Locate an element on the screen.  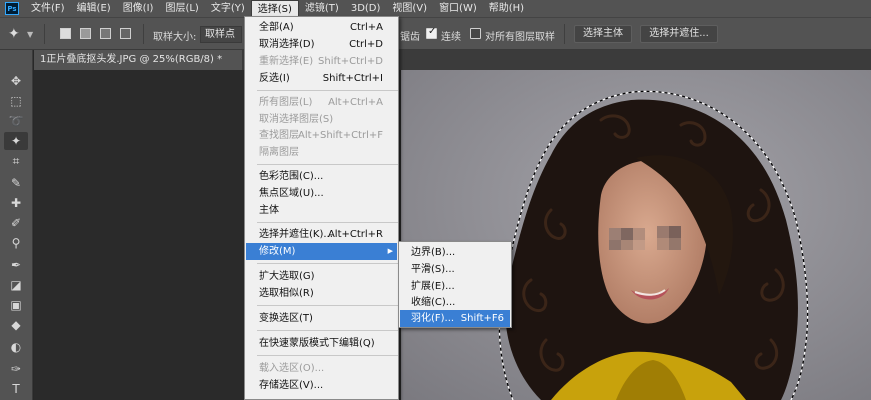
sample-size-select: 取样点 is located at coordinates (221, 34).